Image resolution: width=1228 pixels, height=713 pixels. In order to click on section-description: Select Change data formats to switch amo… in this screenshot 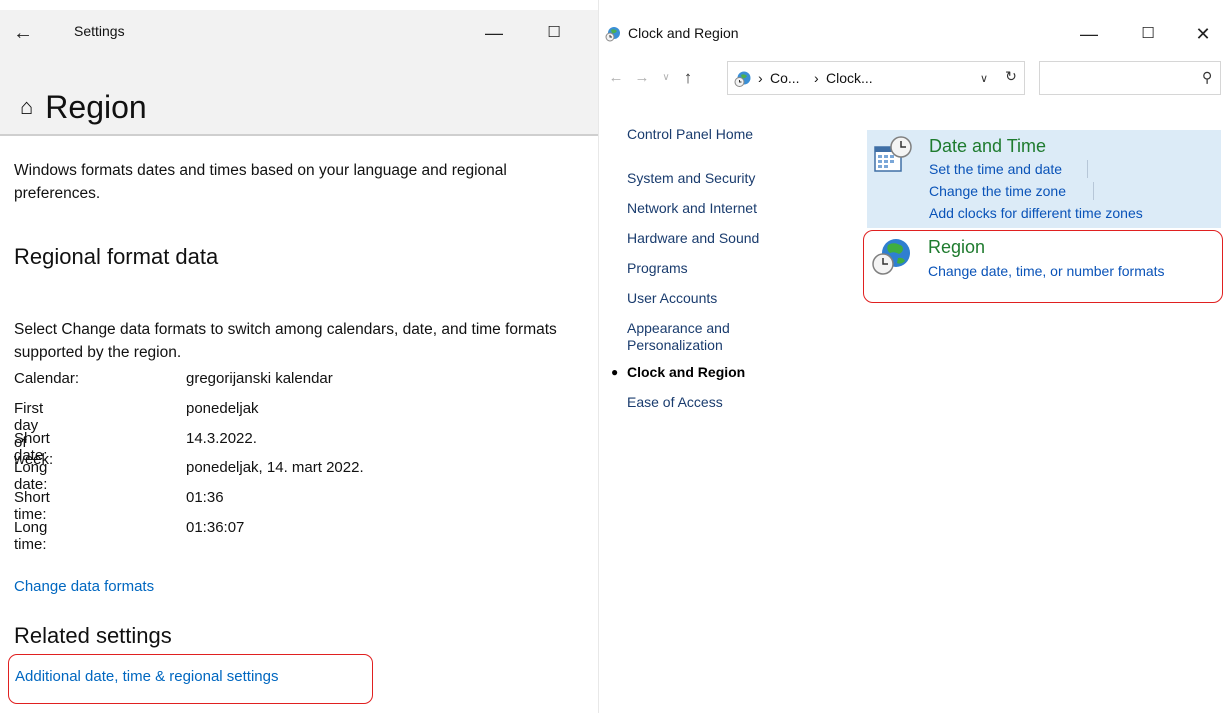, I will do `click(285, 341)`.